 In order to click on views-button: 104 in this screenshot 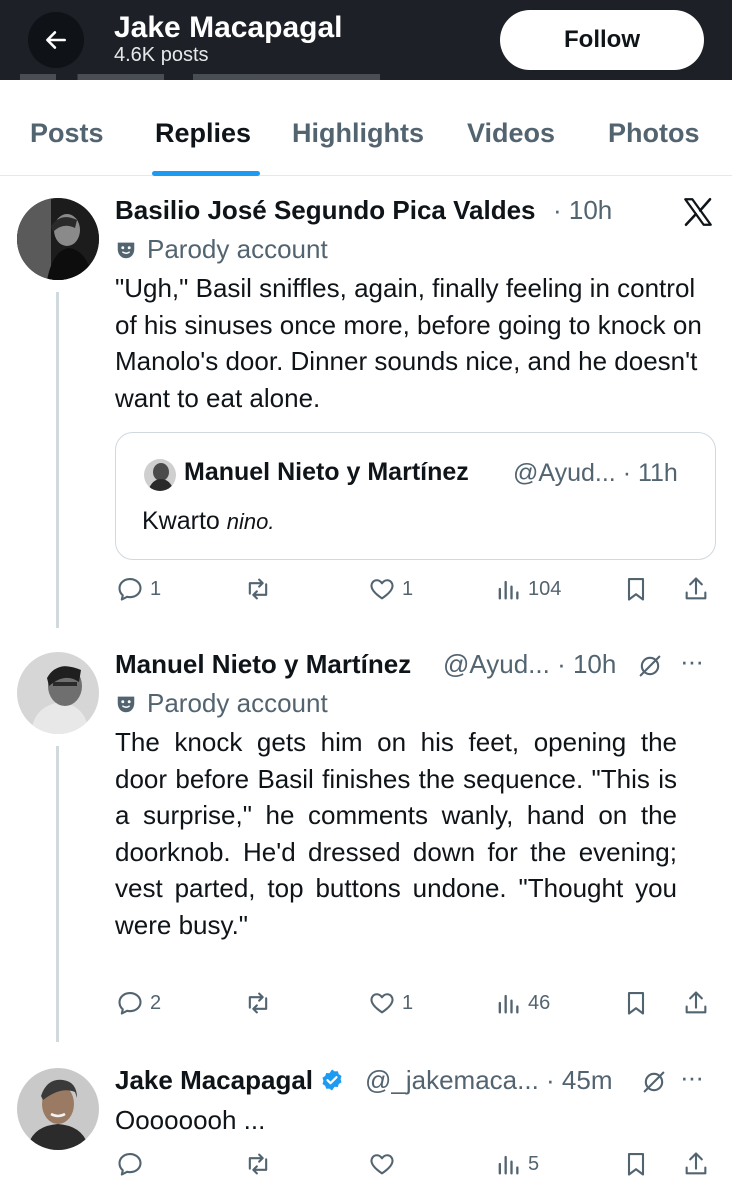, I will do `click(527, 589)`.